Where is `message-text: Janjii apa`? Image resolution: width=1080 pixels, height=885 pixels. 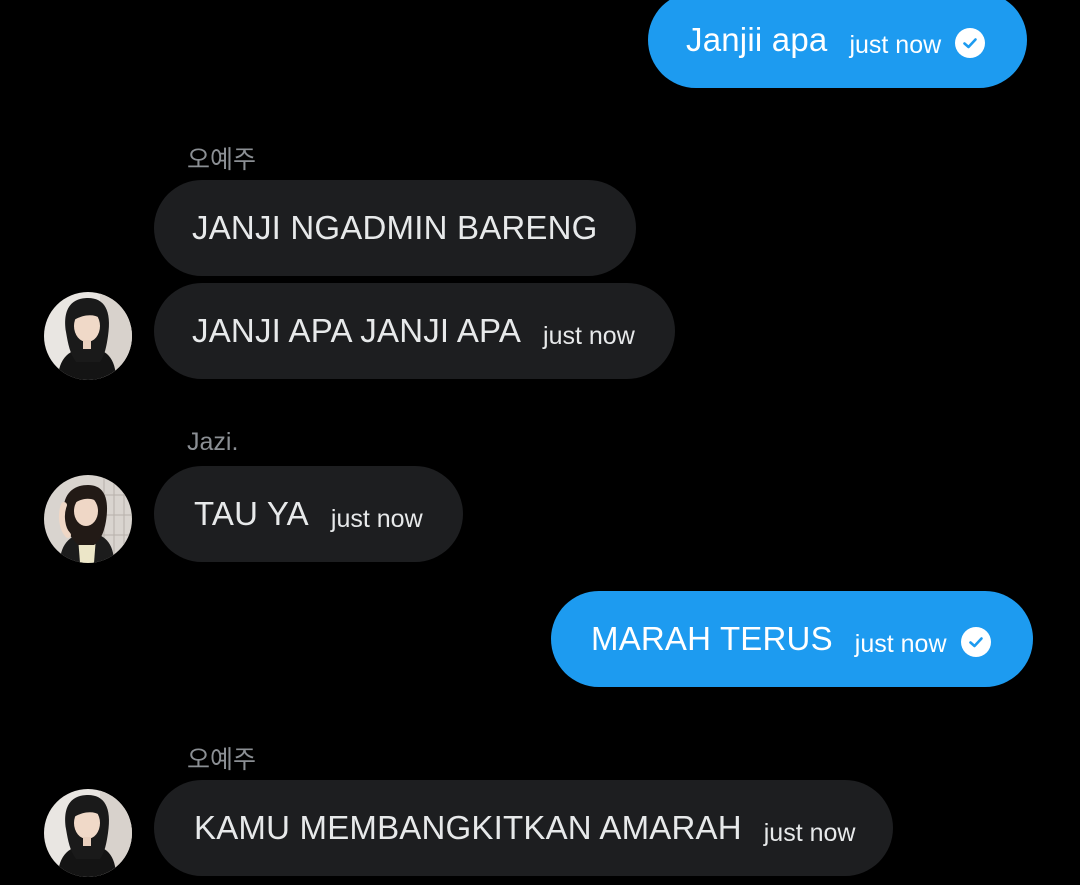 message-text: Janjii apa is located at coordinates (757, 39).